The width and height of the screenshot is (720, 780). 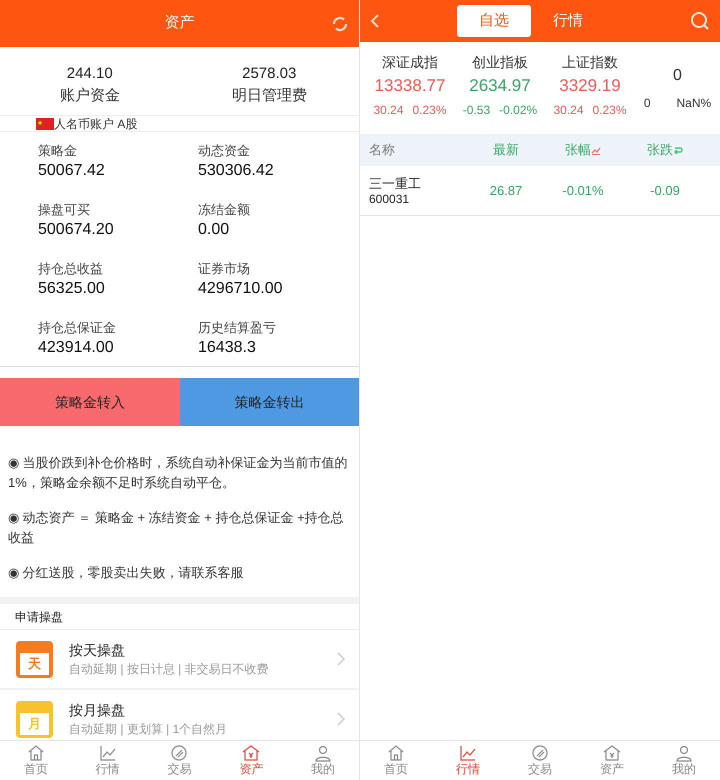 I want to click on index-change: -0.53, so click(x=476, y=110).